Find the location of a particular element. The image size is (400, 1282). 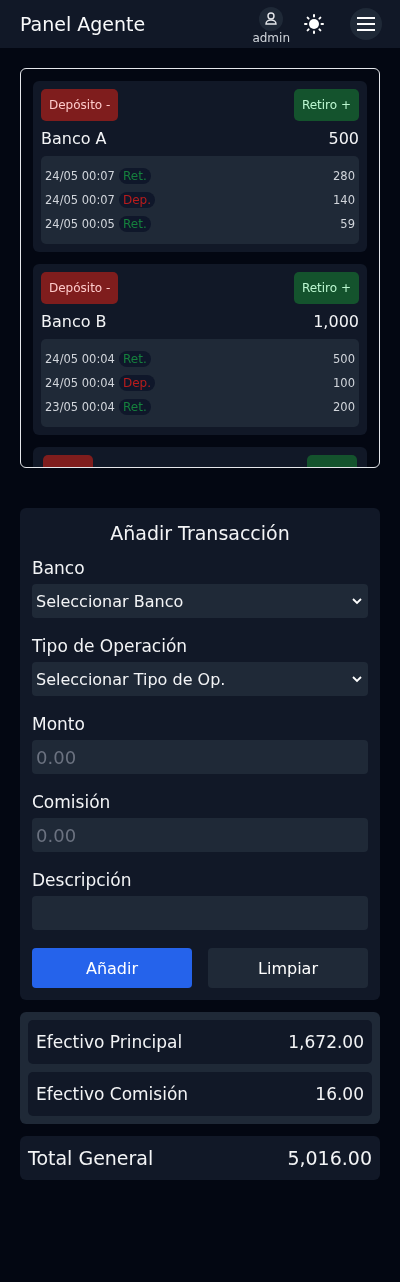

cash-label: Efectivo Comisión is located at coordinates (112, 1094).